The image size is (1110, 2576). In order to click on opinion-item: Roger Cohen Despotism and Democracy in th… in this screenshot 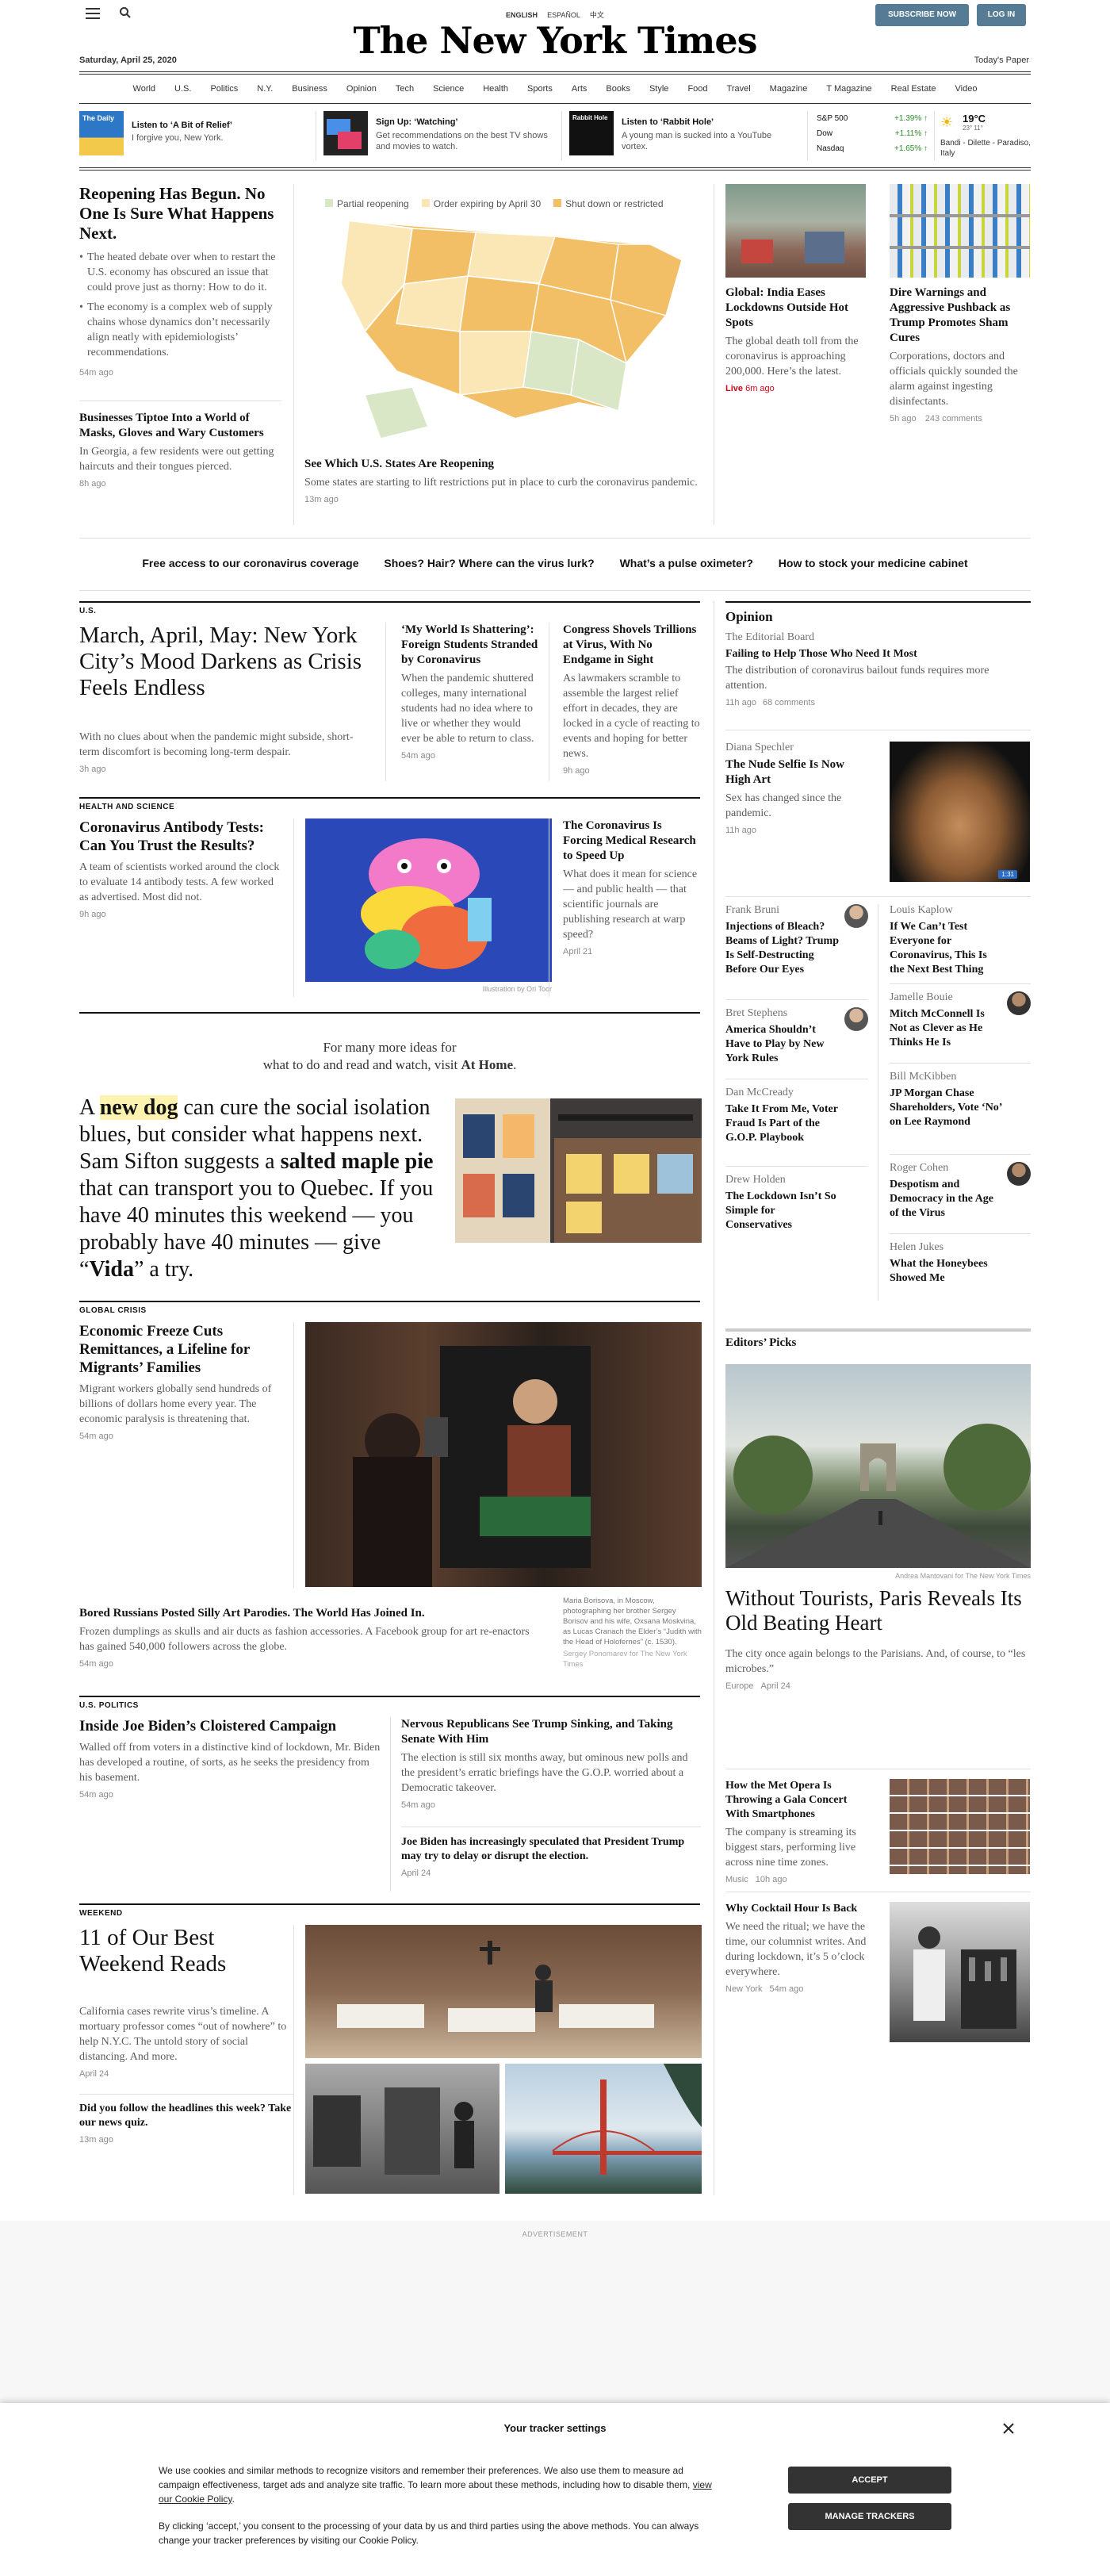, I will do `click(960, 1191)`.